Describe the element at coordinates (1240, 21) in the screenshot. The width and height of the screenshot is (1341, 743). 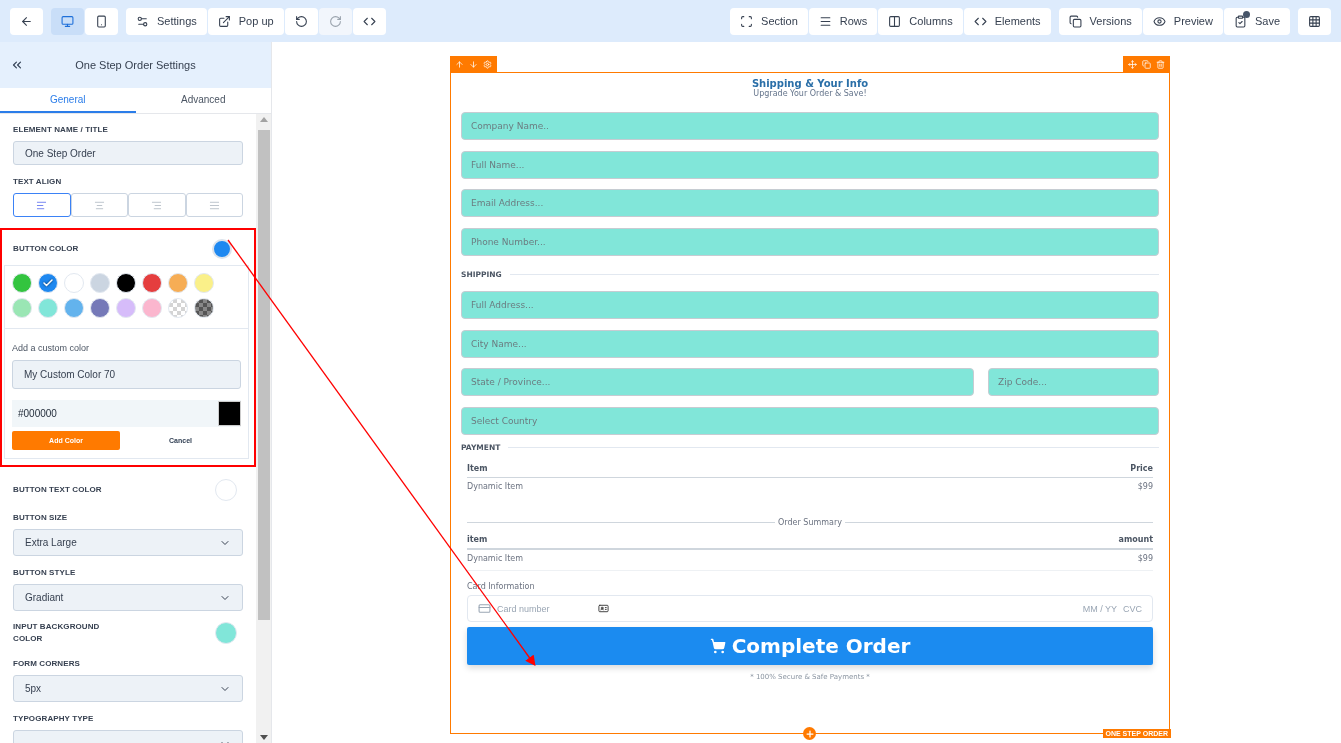
I see `clipboard-check-icon` at that location.